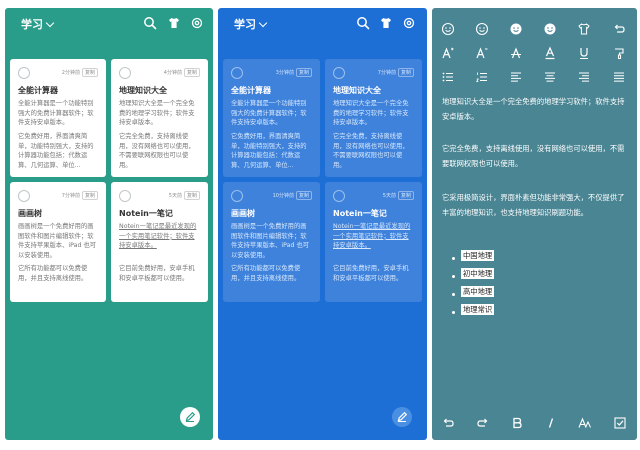  Describe the element at coordinates (534, 424) in the screenshot. I see `editor-bottom-toolbar` at that location.